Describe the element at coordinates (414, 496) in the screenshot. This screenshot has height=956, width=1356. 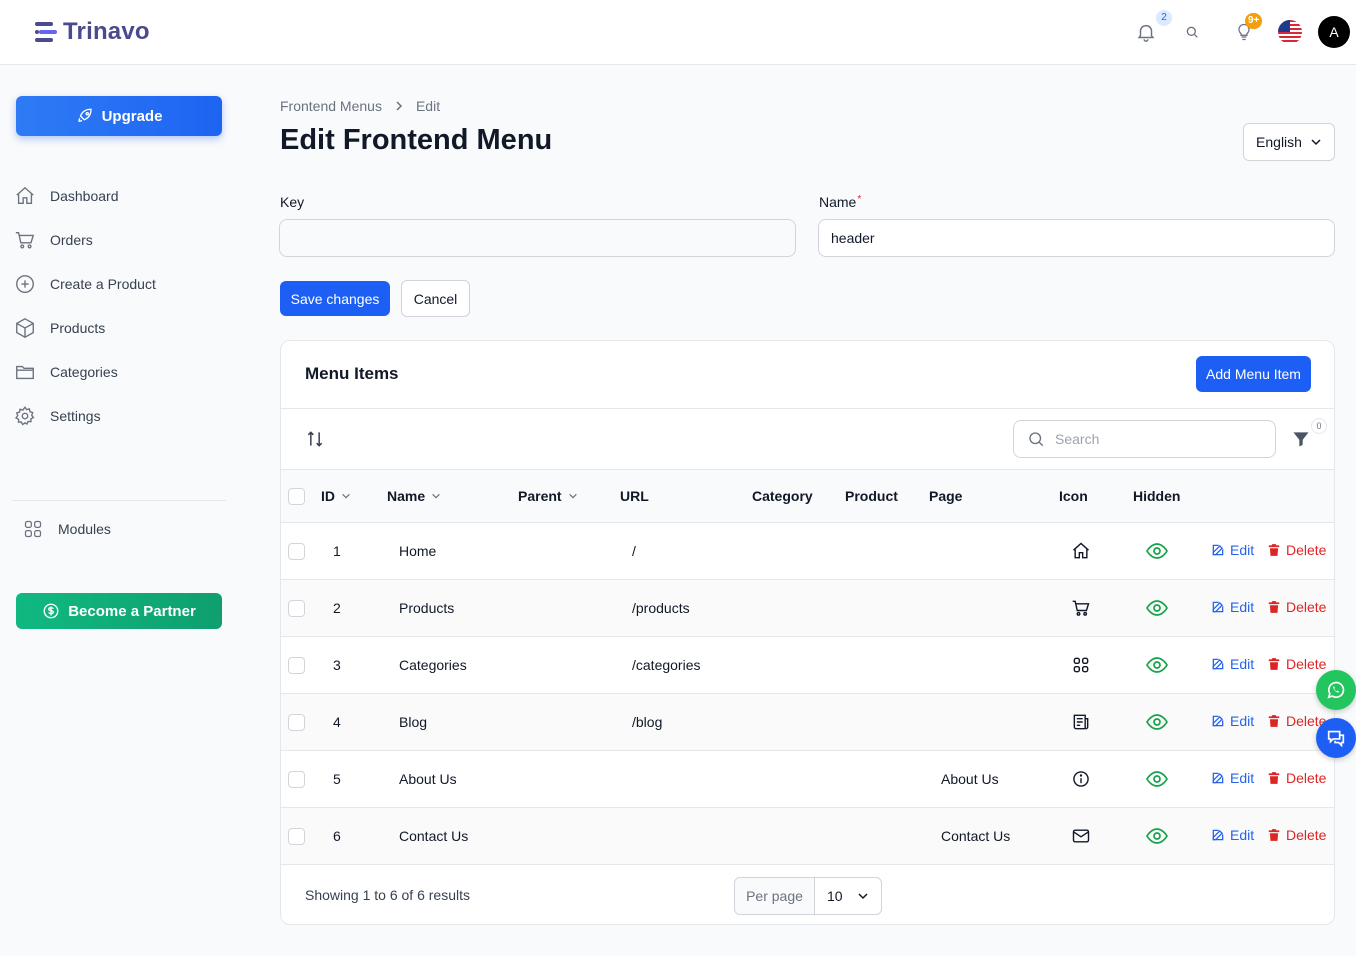
I see `column-header-name: Name` at that location.